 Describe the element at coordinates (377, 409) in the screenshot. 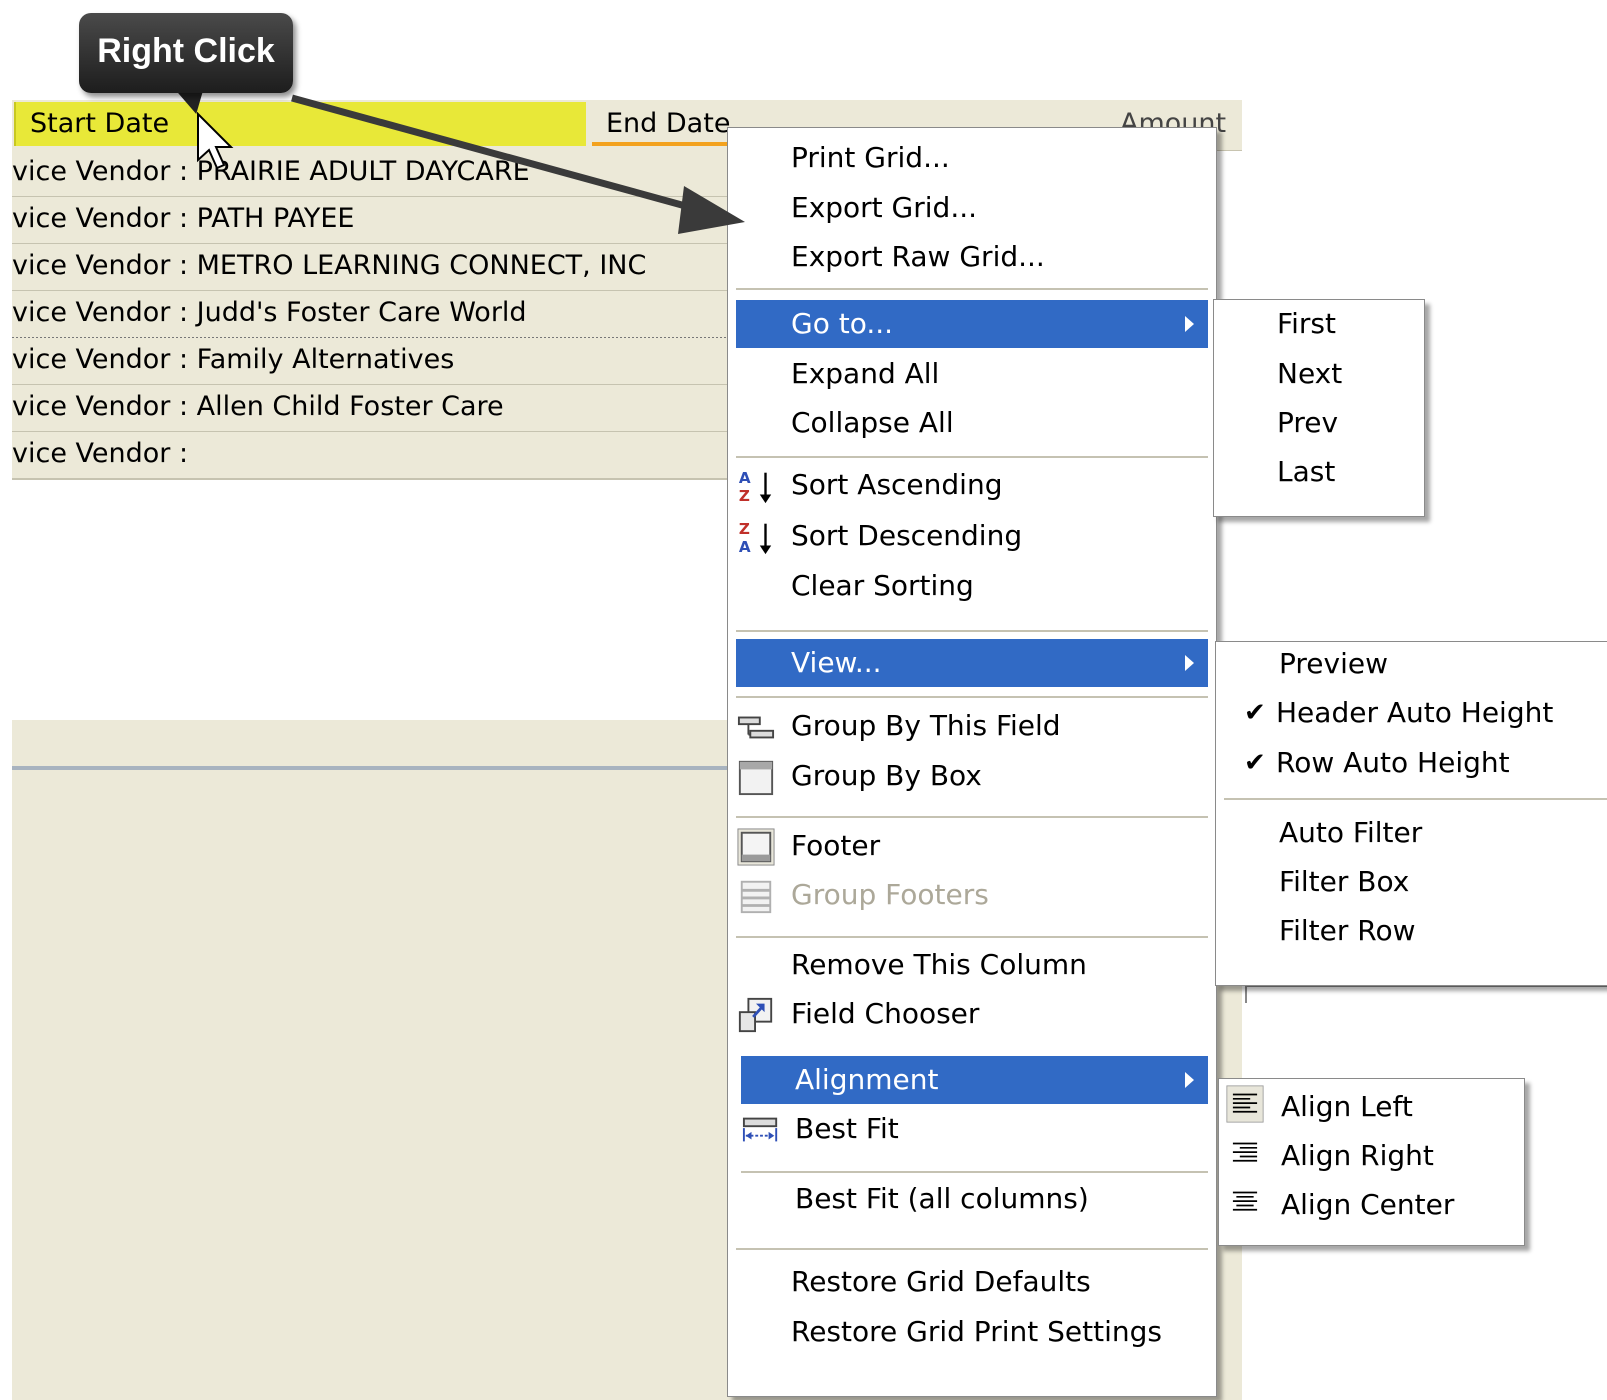

I see `grid-row: vice Vendor : Allen Child Foster Care` at that location.